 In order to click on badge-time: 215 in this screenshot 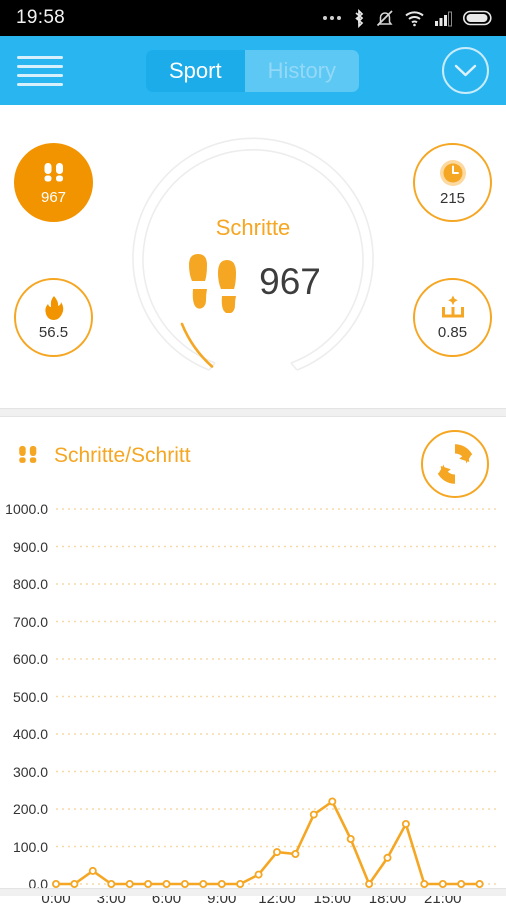, I will do `click(452, 182)`.